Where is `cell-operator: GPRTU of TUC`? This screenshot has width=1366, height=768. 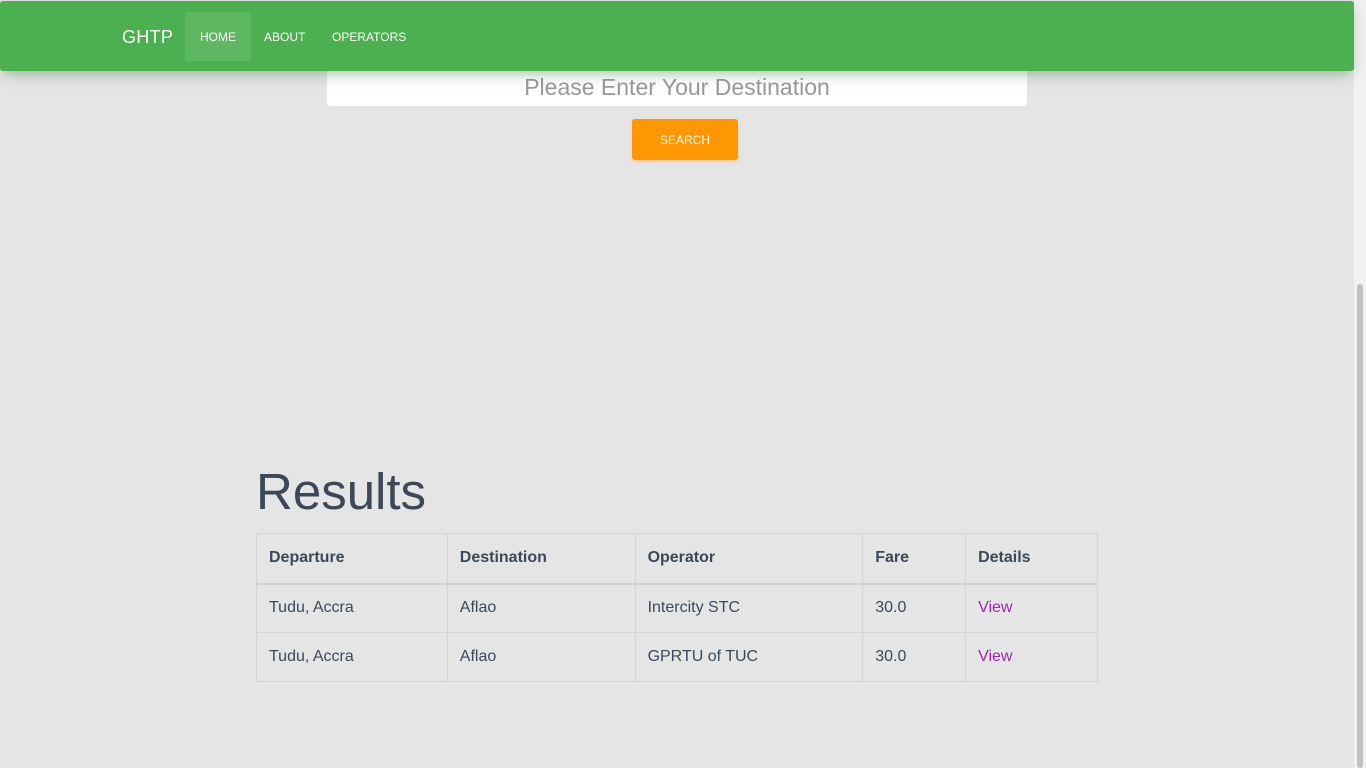
cell-operator: GPRTU of TUC is located at coordinates (749, 657).